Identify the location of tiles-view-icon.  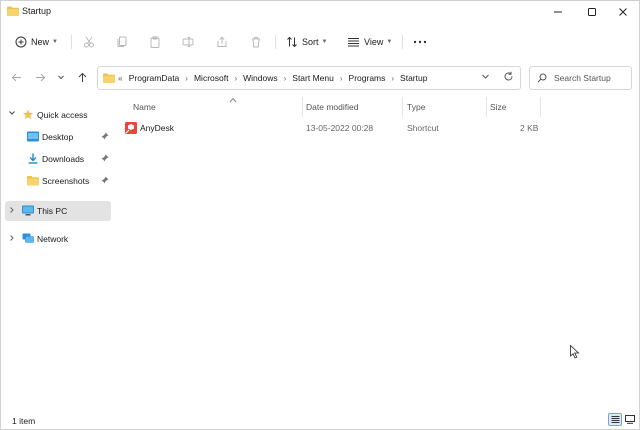
(630, 419).